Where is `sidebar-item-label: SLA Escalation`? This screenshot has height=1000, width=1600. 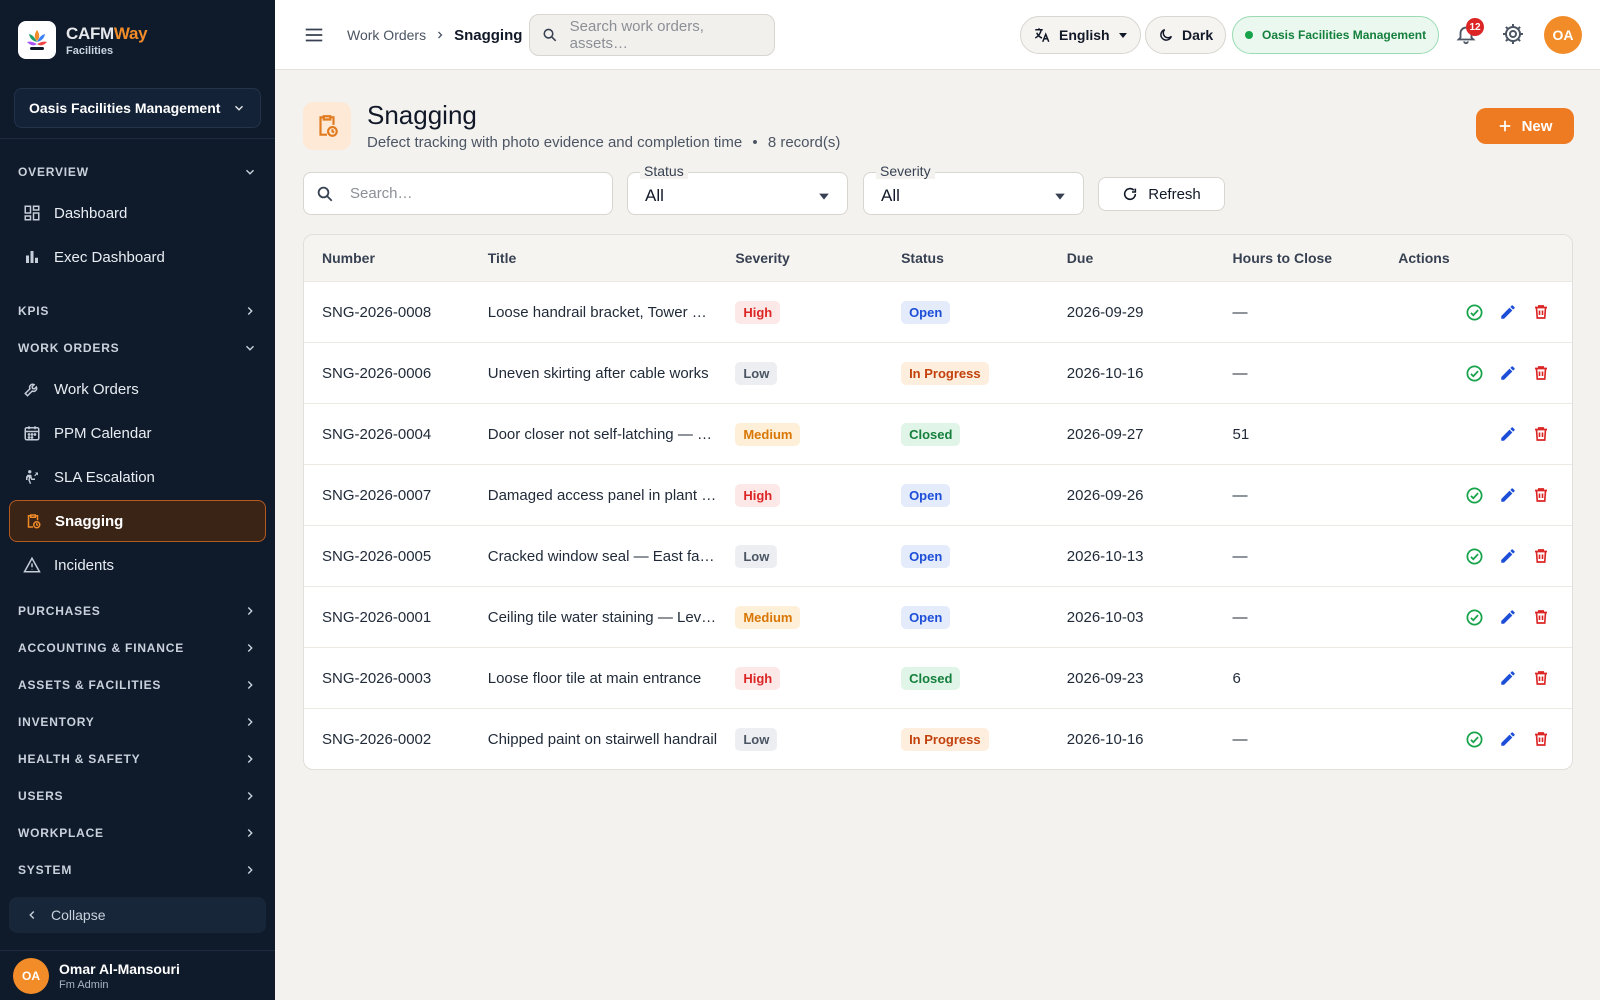 sidebar-item-label: SLA Escalation is located at coordinates (104, 477).